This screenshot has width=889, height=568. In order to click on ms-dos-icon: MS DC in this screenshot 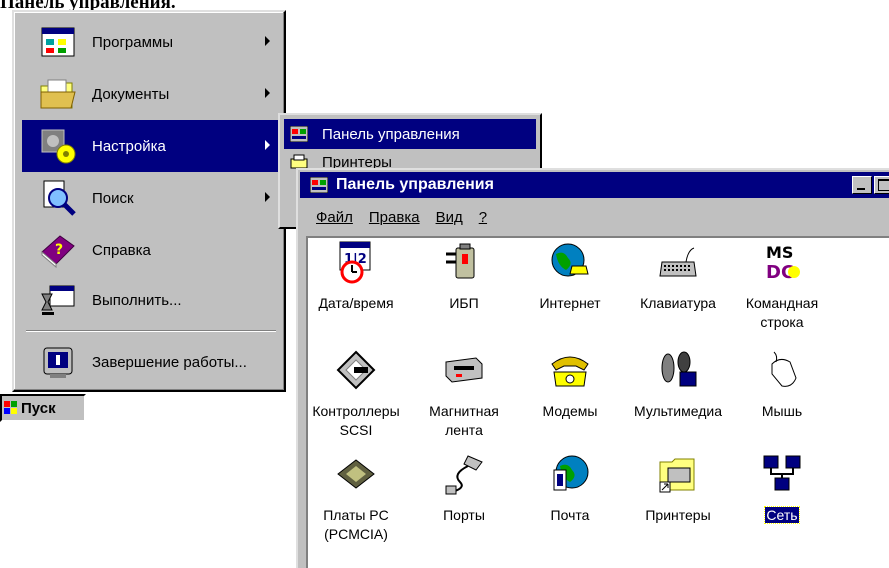, I will do `click(783, 263)`.